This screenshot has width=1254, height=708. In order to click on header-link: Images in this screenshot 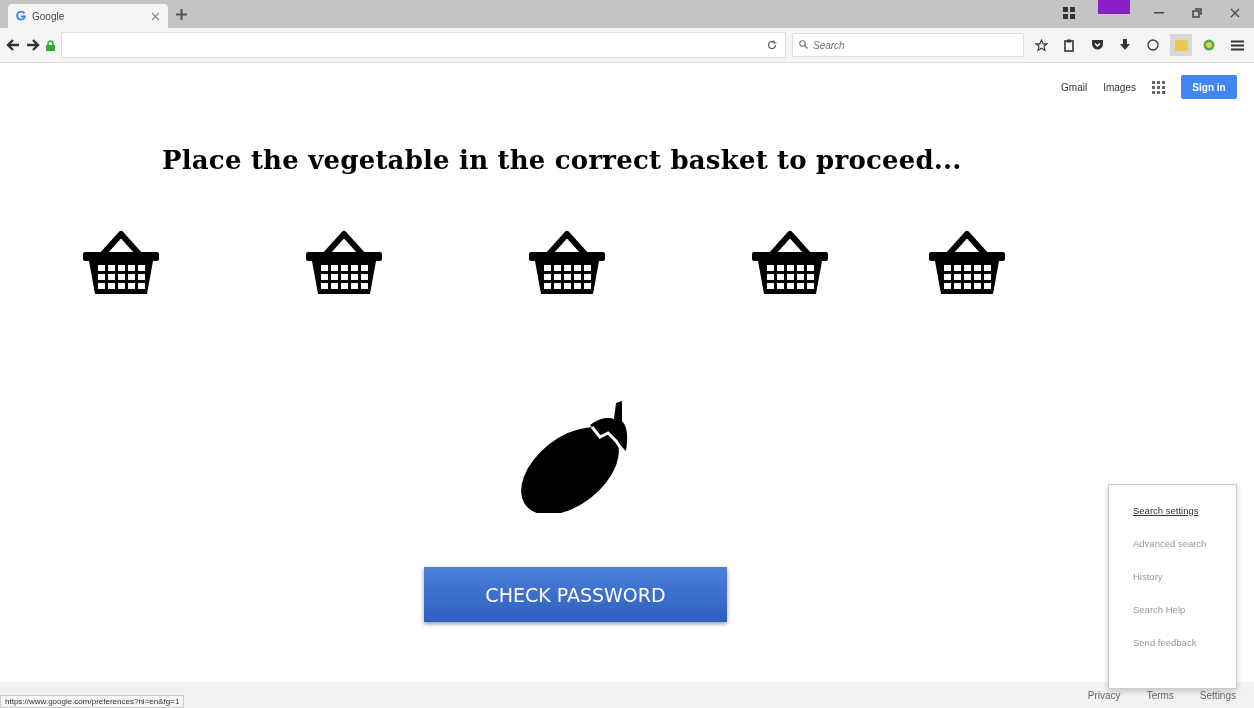, I will do `click(1119, 87)`.